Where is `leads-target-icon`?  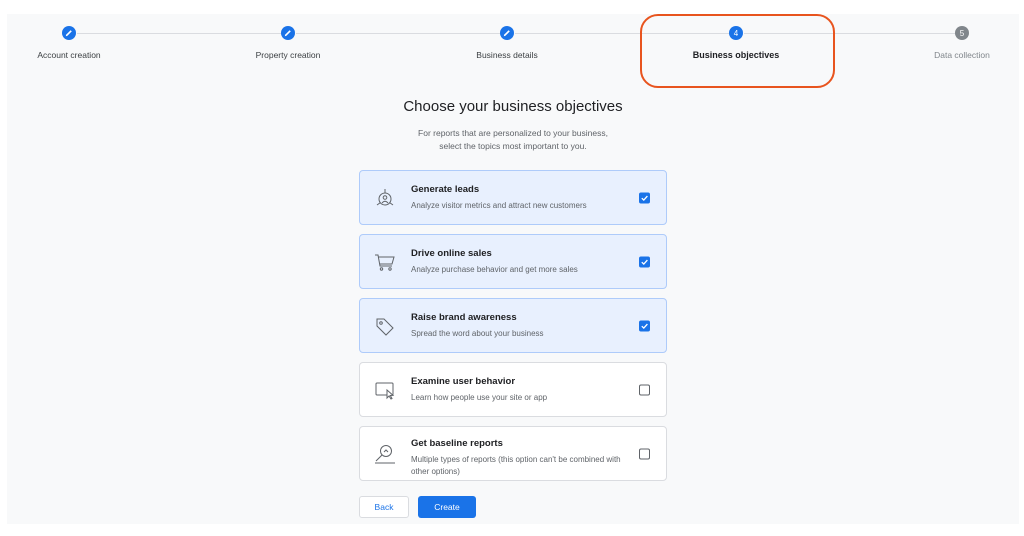
leads-target-icon is located at coordinates (385, 198).